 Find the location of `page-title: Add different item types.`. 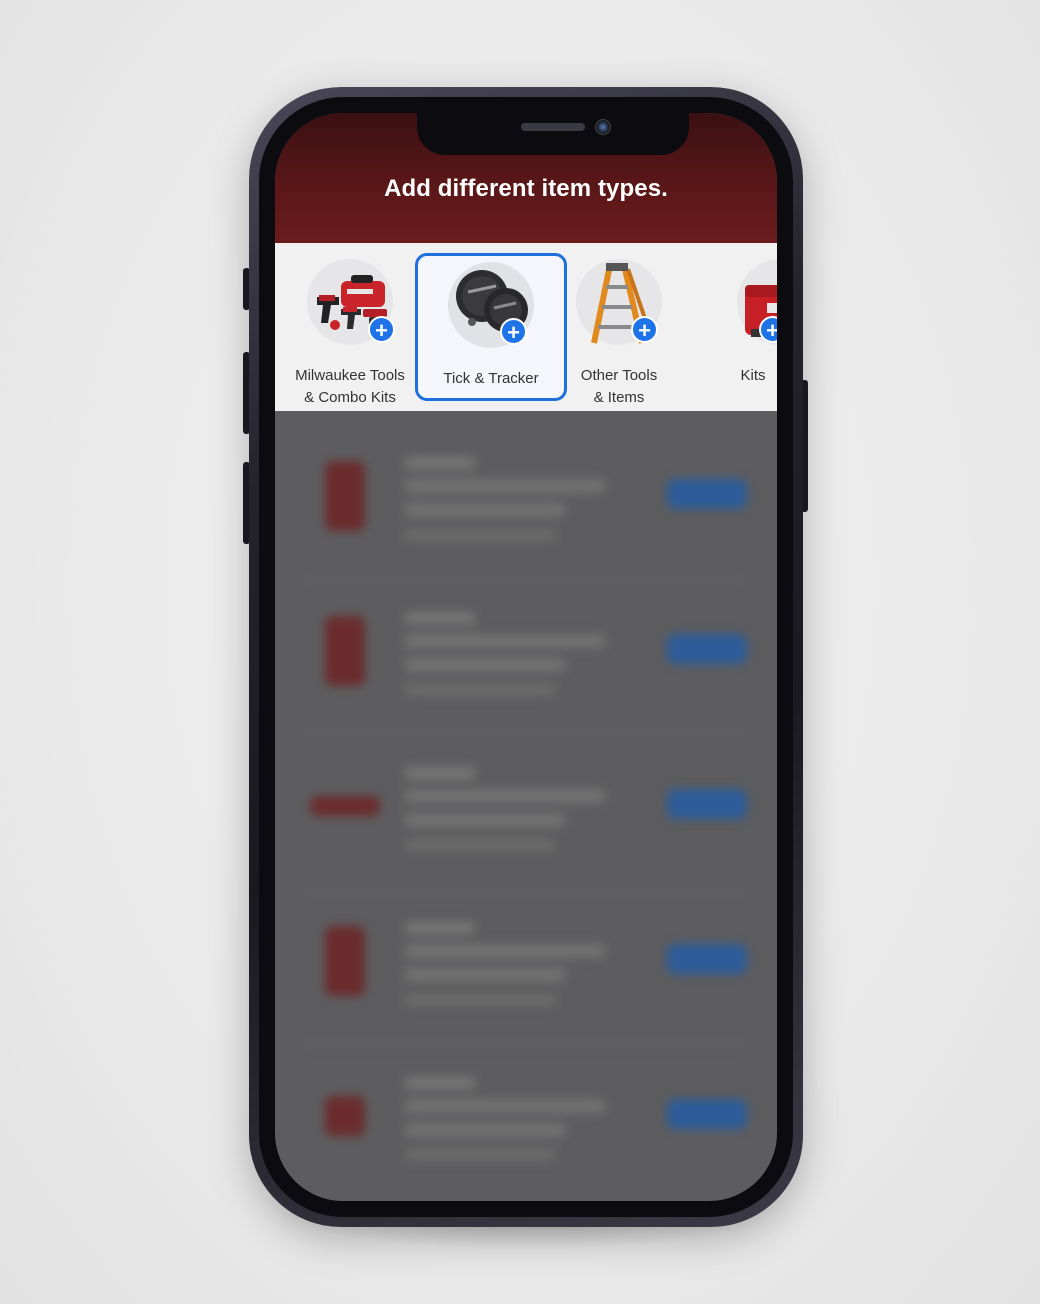

page-title: Add different item types. is located at coordinates (526, 188).